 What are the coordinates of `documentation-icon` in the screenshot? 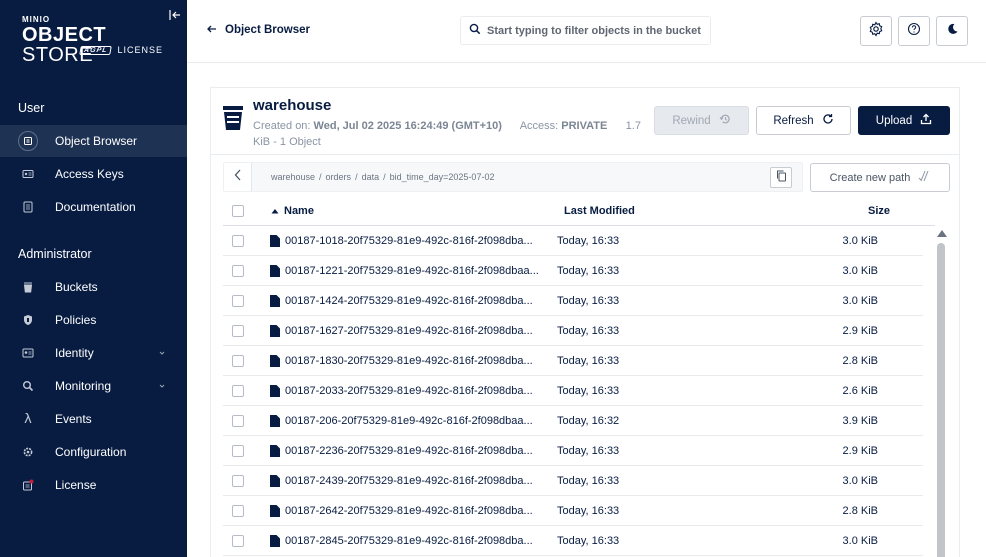 It's located at (28, 207).